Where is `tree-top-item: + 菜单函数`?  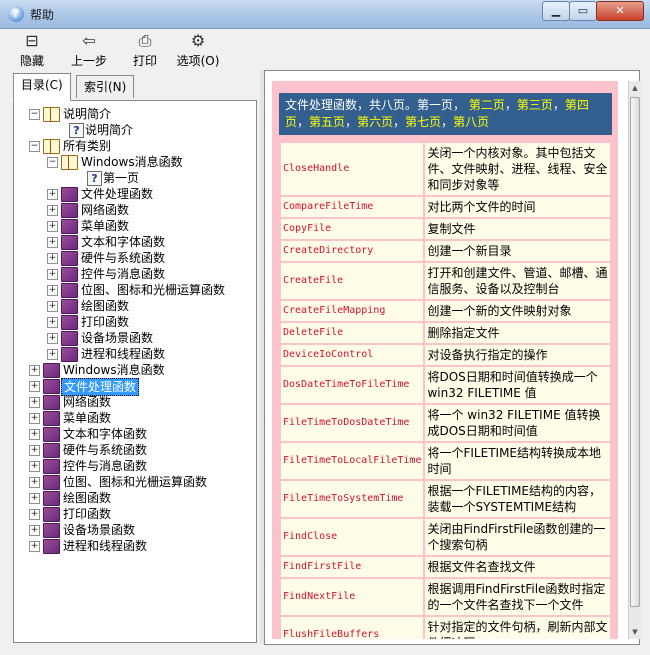
tree-top-item: + 菜单函数 is located at coordinates (134, 418).